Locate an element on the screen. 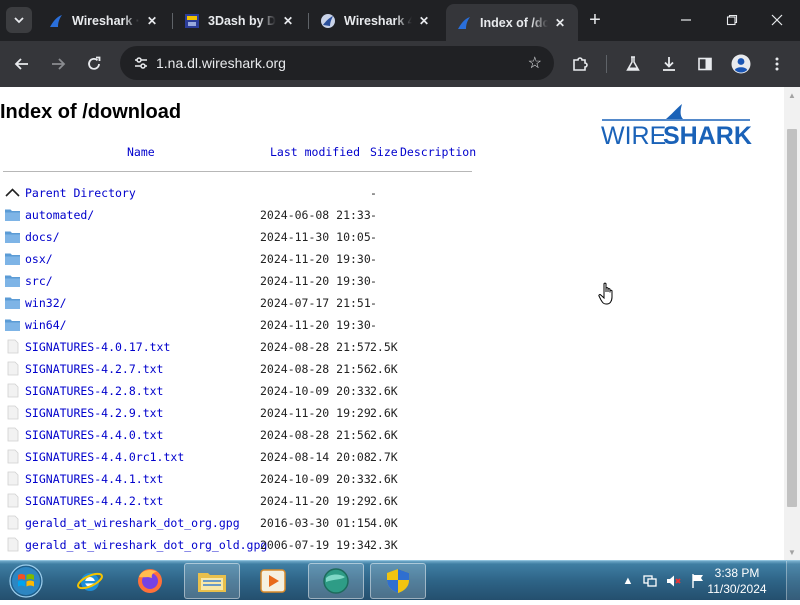 The width and height of the screenshot is (800, 605). file-name-link: SIGNATURES-4.0.17.txt is located at coordinates (97, 347).